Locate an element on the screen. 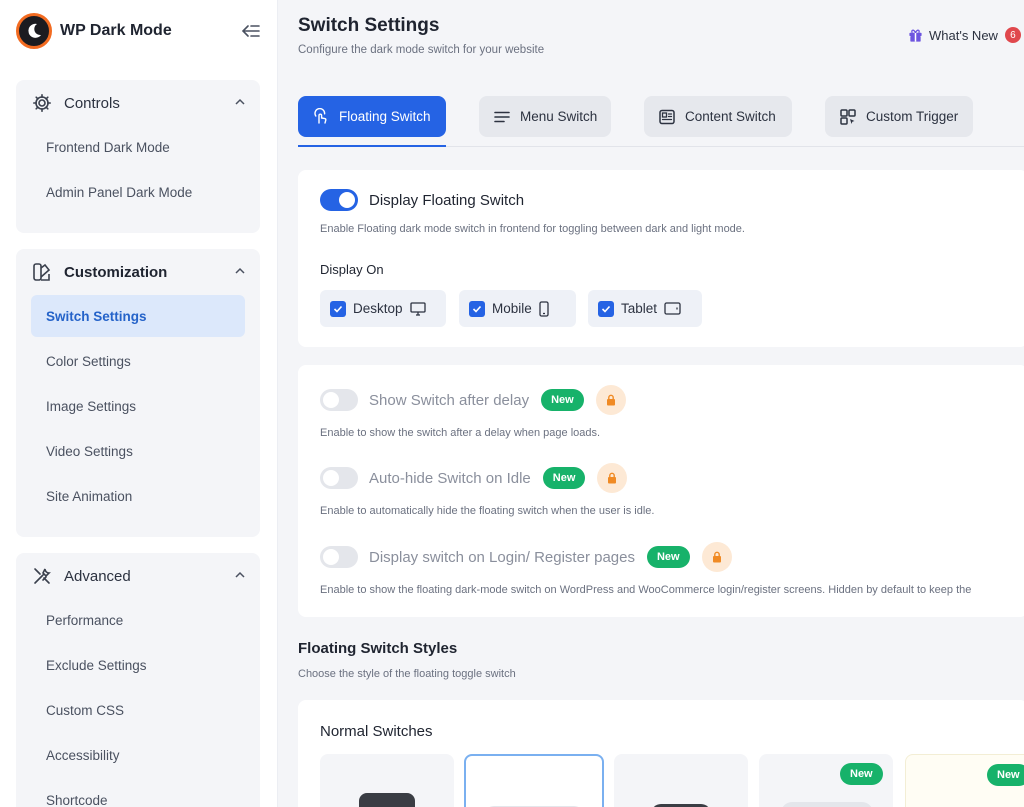  option-title: Display Floating Switch is located at coordinates (447, 200).